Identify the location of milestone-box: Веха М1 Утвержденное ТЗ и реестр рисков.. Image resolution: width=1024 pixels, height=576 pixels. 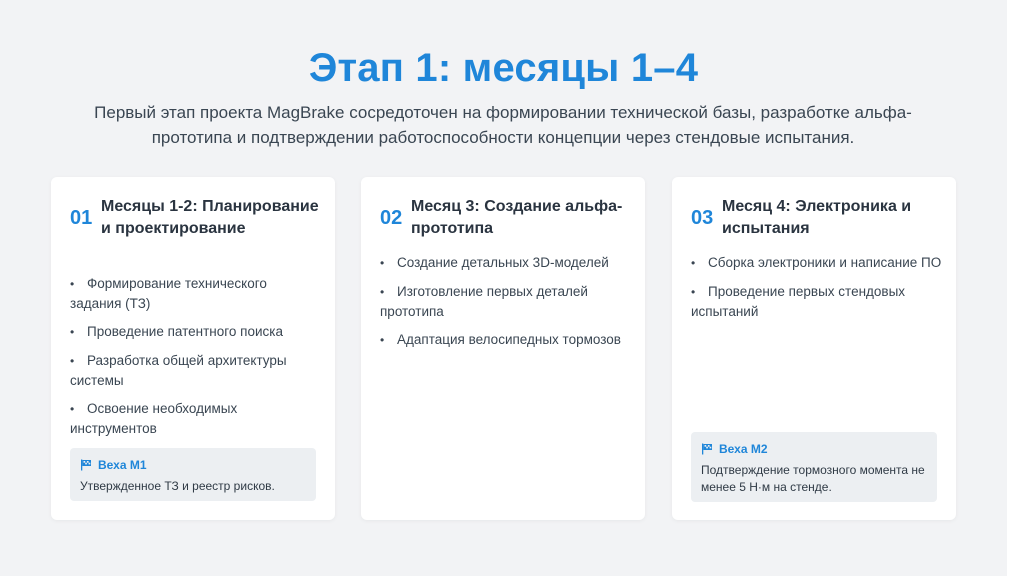
(193, 474).